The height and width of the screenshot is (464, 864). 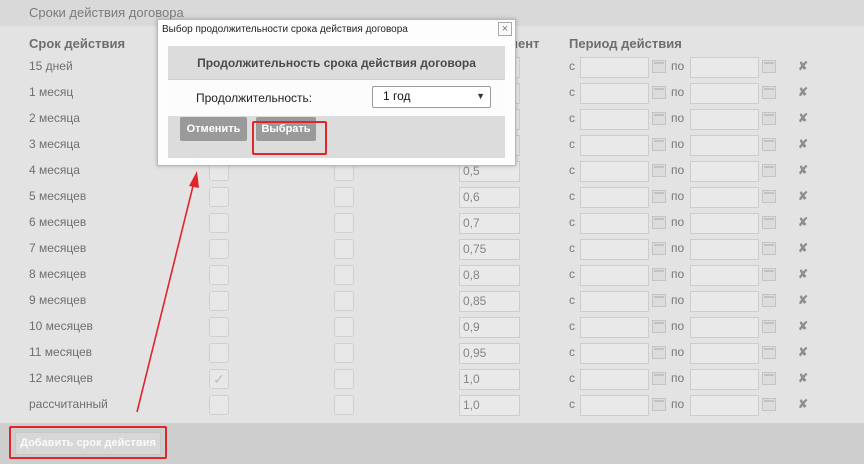 What do you see at coordinates (219, 379) in the screenshot?
I see `checkbox: ✓` at bounding box center [219, 379].